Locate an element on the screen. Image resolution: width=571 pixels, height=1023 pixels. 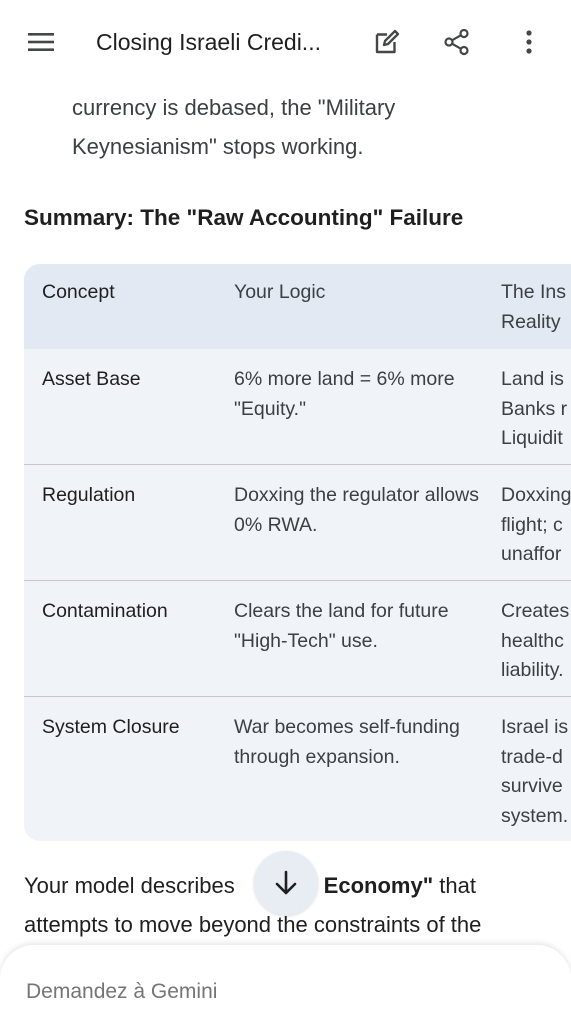
share-icon is located at coordinates (456, 42).